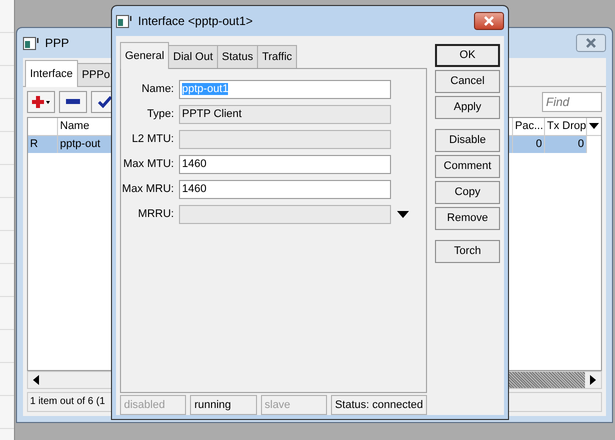 This screenshot has height=440, width=615. Describe the element at coordinates (160, 114) in the screenshot. I see `field-label: Type:` at that location.